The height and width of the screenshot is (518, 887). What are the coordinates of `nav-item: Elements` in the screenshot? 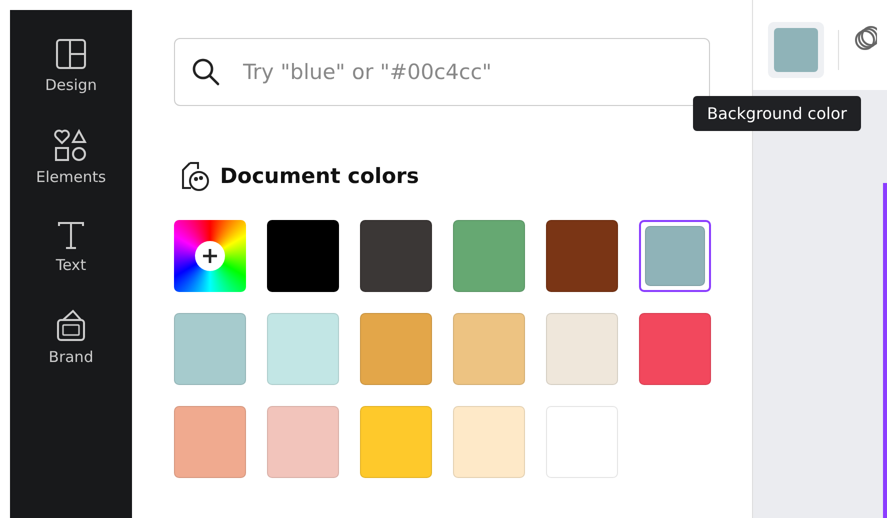 It's located at (71, 157).